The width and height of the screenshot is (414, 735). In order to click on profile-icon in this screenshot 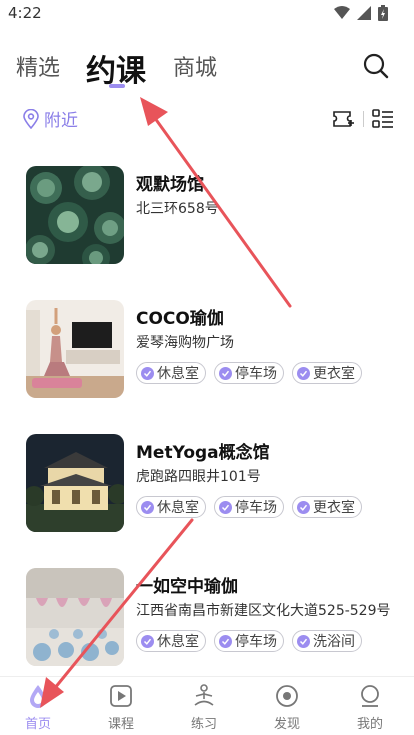, I will do `click(370, 696)`.